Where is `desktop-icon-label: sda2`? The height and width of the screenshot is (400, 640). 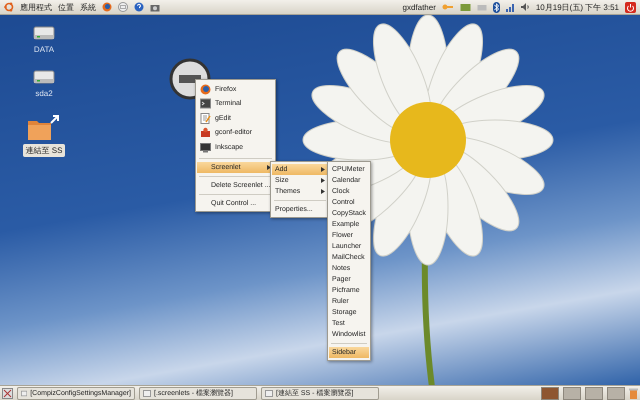
desktop-icon-label: sda2 is located at coordinates (44, 93).